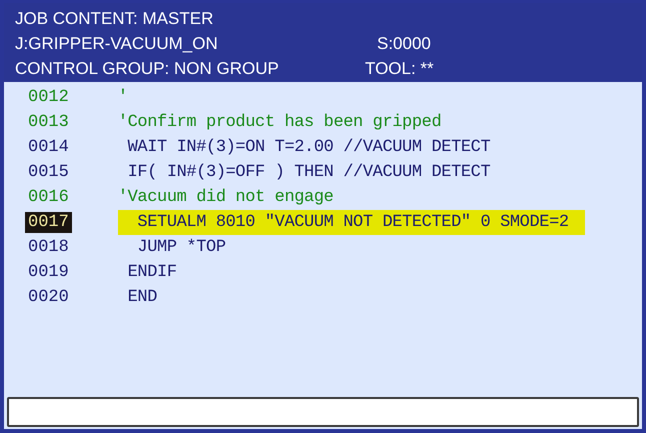 The height and width of the screenshot is (433, 646). I want to click on step-counter: S:0000, so click(404, 44).